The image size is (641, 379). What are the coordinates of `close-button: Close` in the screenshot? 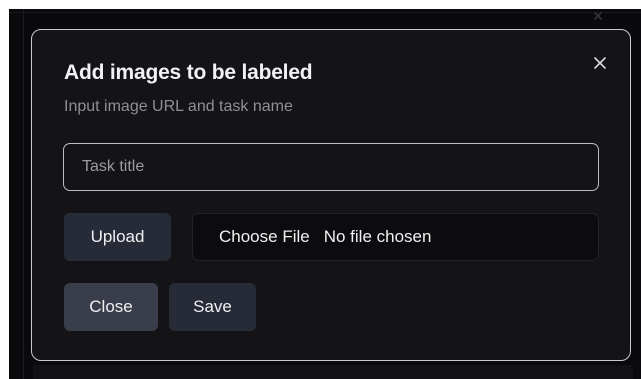 It's located at (111, 307).